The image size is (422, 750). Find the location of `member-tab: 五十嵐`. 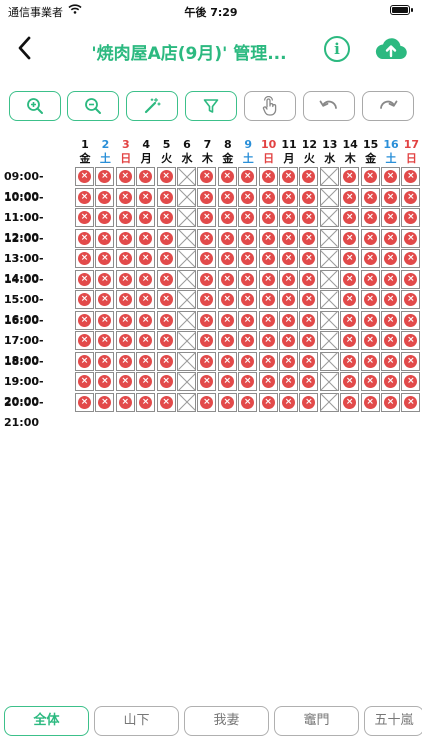

member-tab: 五十嵐 is located at coordinates (393, 721).